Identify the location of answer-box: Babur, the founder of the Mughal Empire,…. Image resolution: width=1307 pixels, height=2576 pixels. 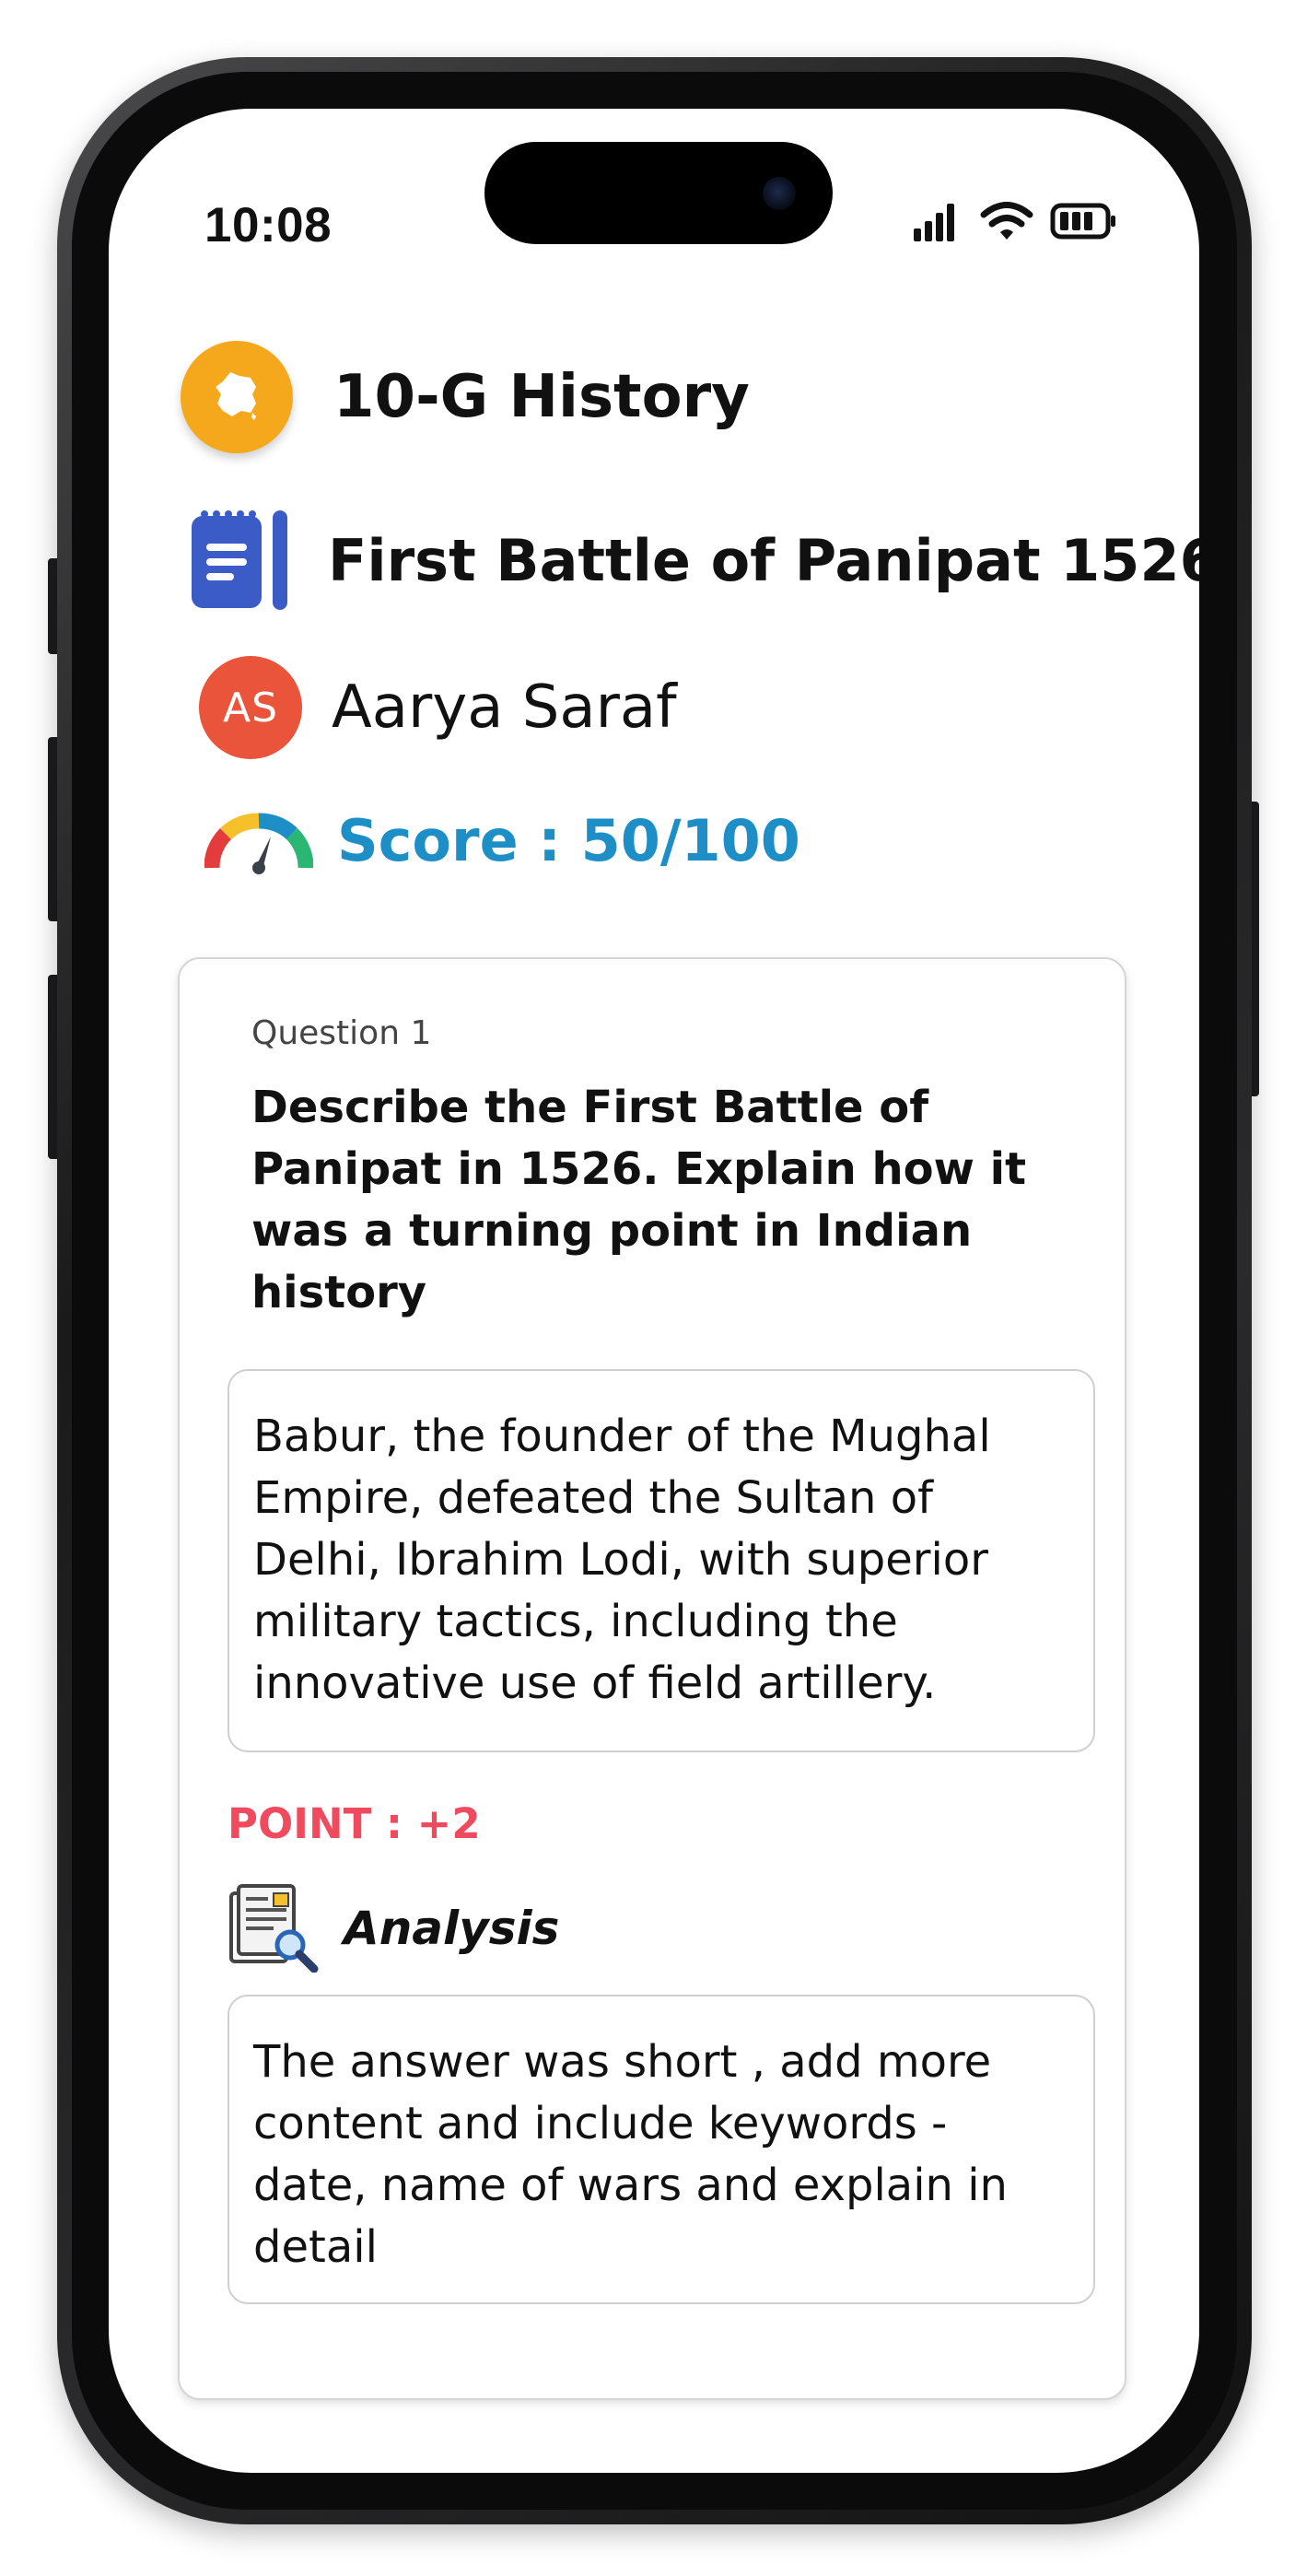
(662, 1560).